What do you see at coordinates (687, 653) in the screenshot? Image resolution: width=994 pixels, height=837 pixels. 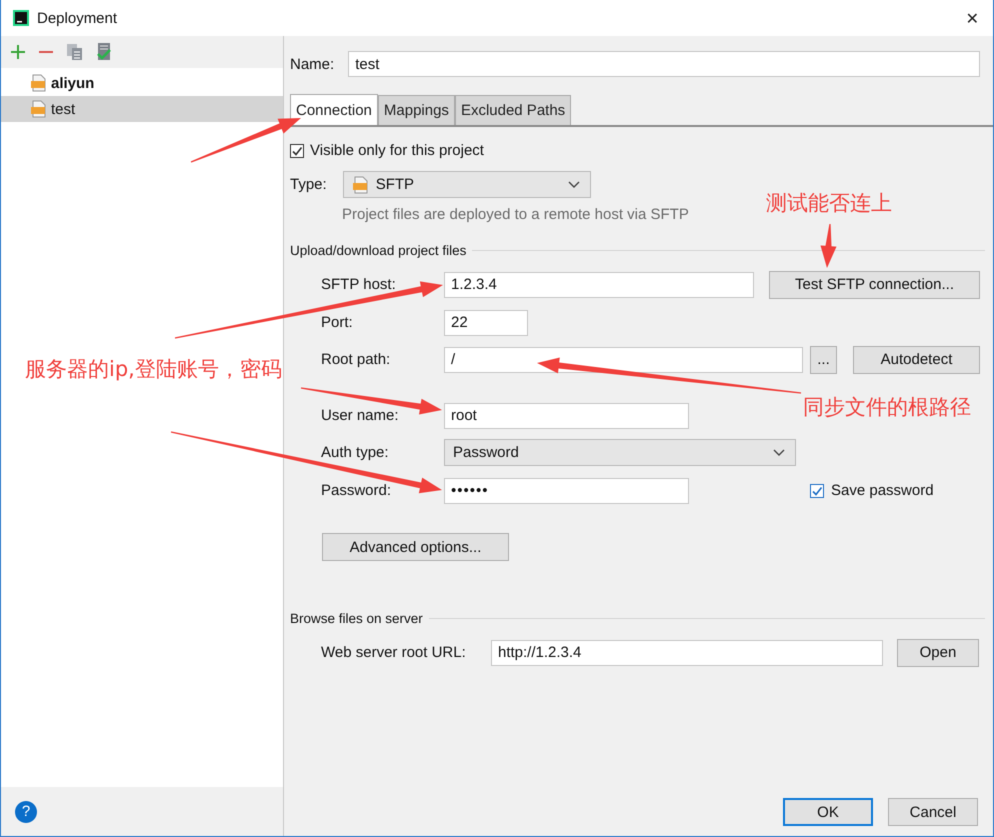 I see `url-field: http://1.2.3.4` at bounding box center [687, 653].